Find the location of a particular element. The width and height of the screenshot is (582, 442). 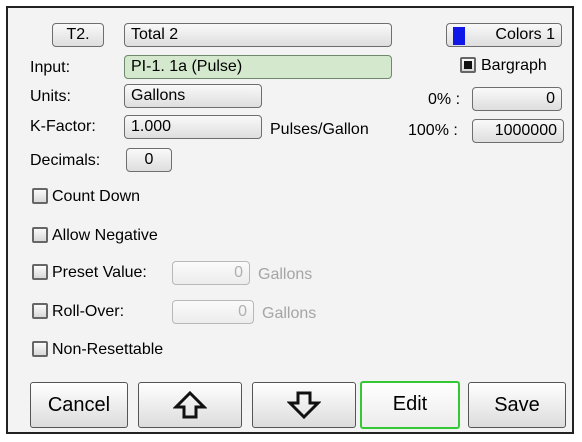

preset-value-field: 0 is located at coordinates (211, 273).